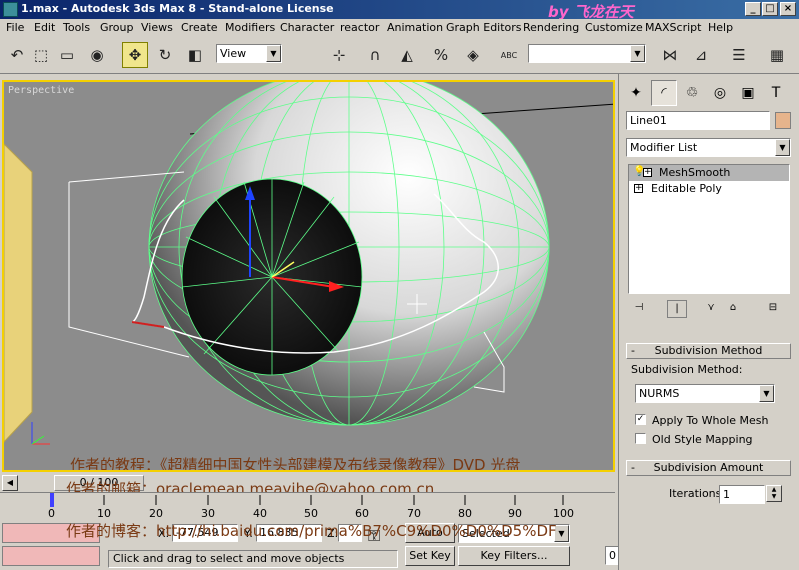 The image size is (799, 570). What do you see at coordinates (777, 55) in the screenshot?
I see `curve-editor-icon: ▦` at bounding box center [777, 55].